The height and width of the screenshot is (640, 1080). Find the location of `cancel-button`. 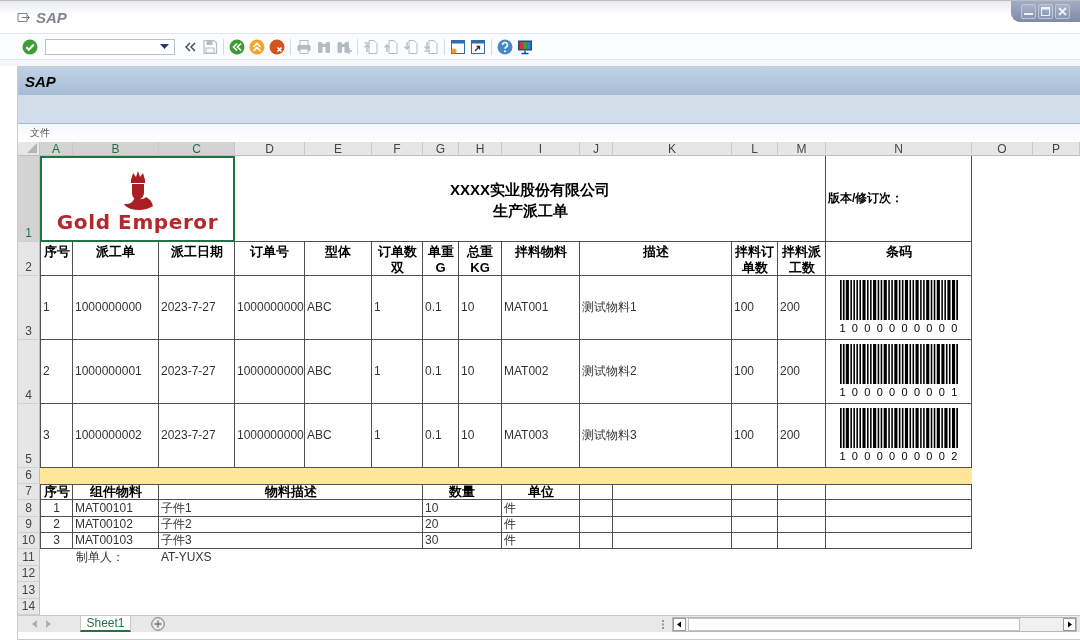

cancel-button is located at coordinates (277, 46).